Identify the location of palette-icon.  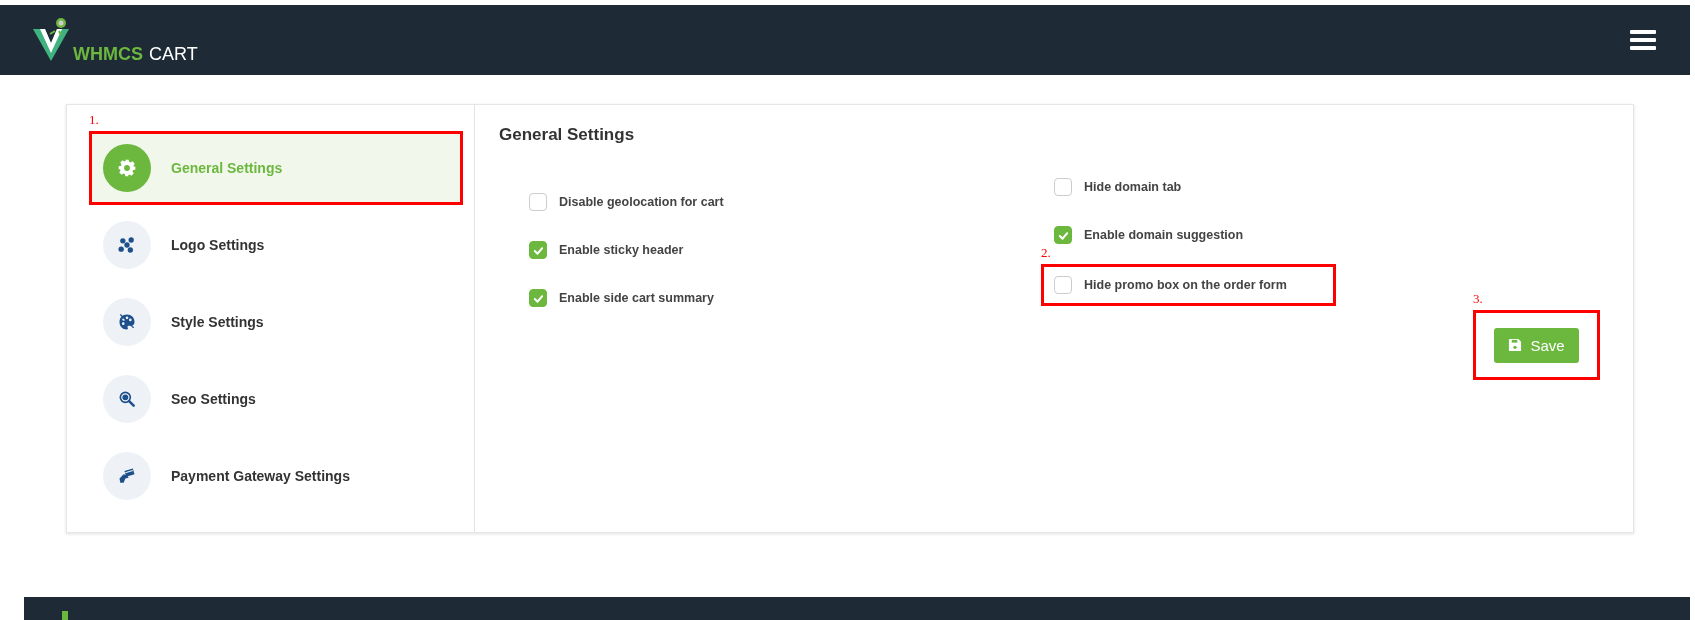
(127, 322).